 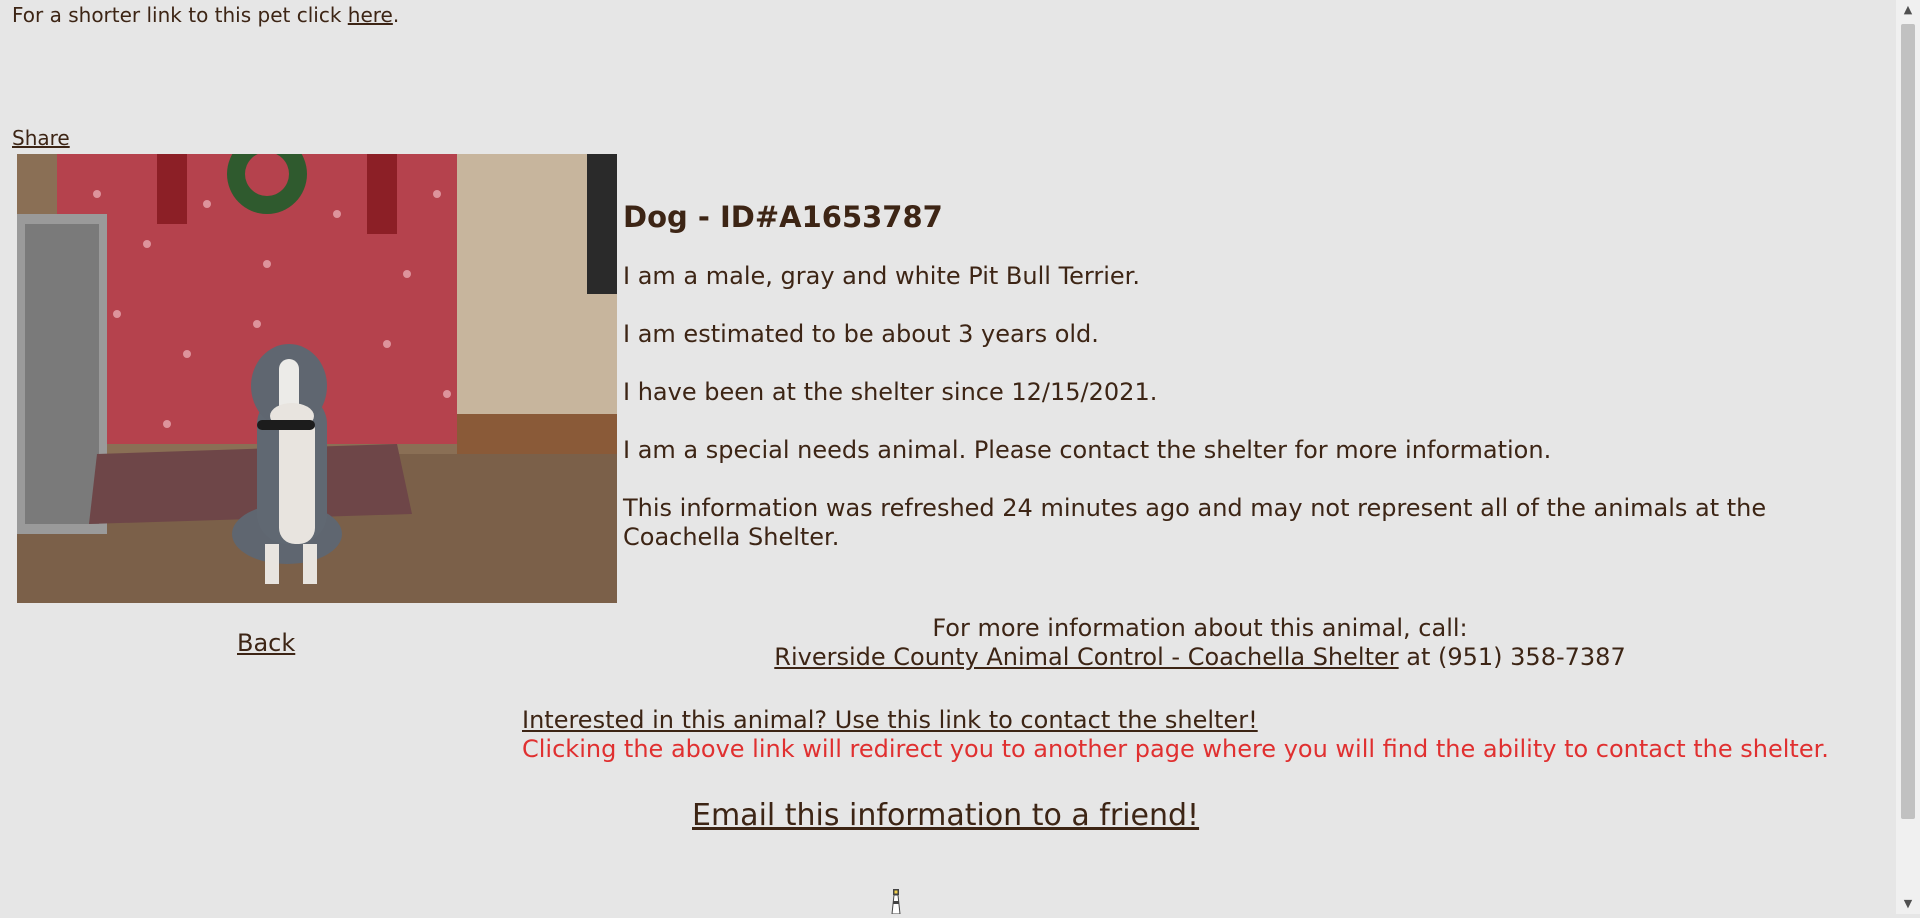 What do you see at coordinates (945, 815) in the screenshot?
I see `email-friend-link: Email this information to a friend!` at bounding box center [945, 815].